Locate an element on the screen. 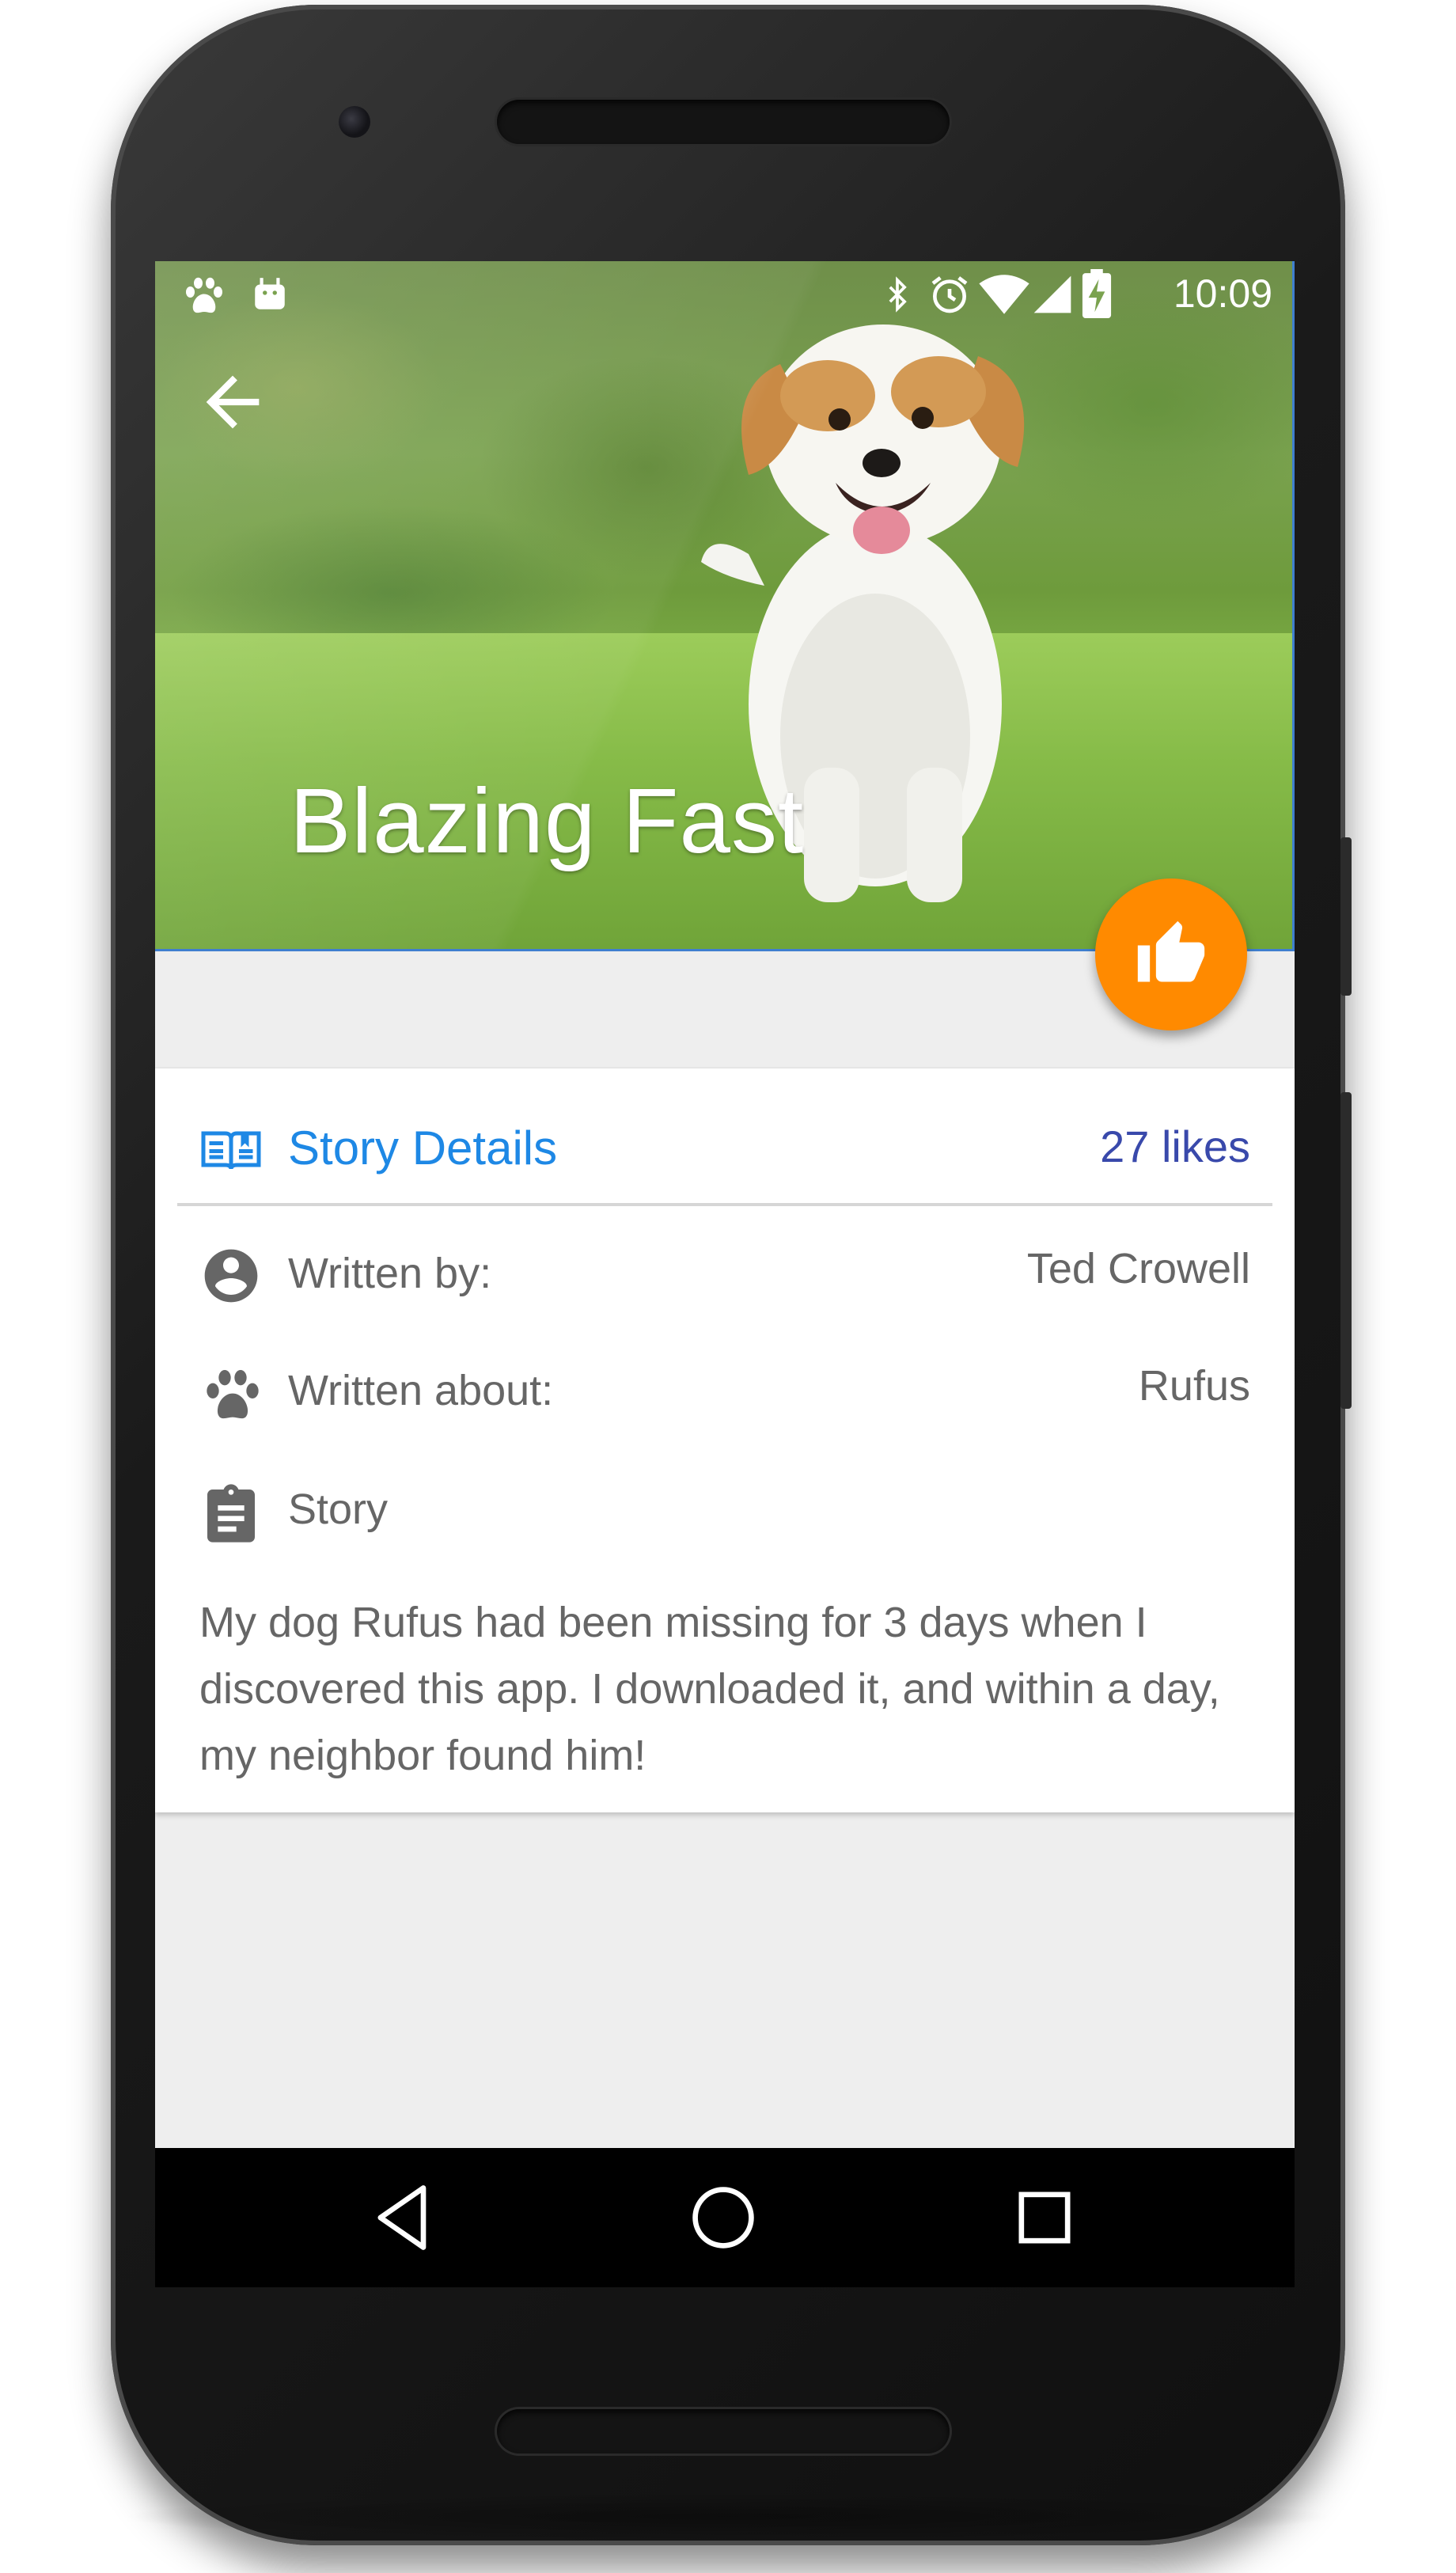  written-by-label: Written by: is located at coordinates (390, 1273).